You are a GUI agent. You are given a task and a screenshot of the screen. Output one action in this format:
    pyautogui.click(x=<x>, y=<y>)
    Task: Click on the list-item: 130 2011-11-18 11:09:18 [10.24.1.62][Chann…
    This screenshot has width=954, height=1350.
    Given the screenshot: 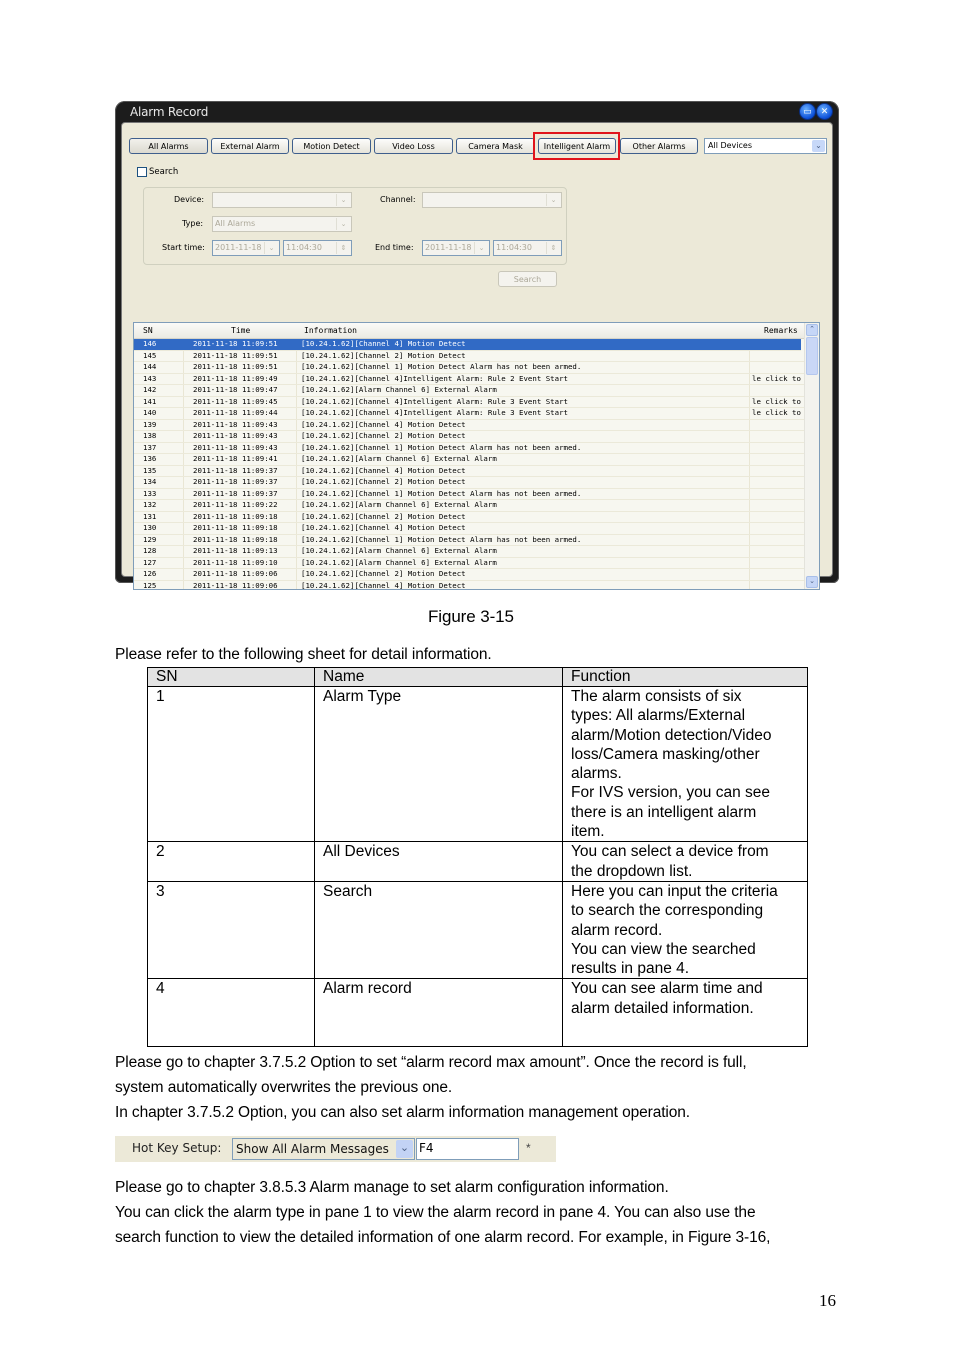 What is the action you would take?
    pyautogui.click(x=476, y=529)
    